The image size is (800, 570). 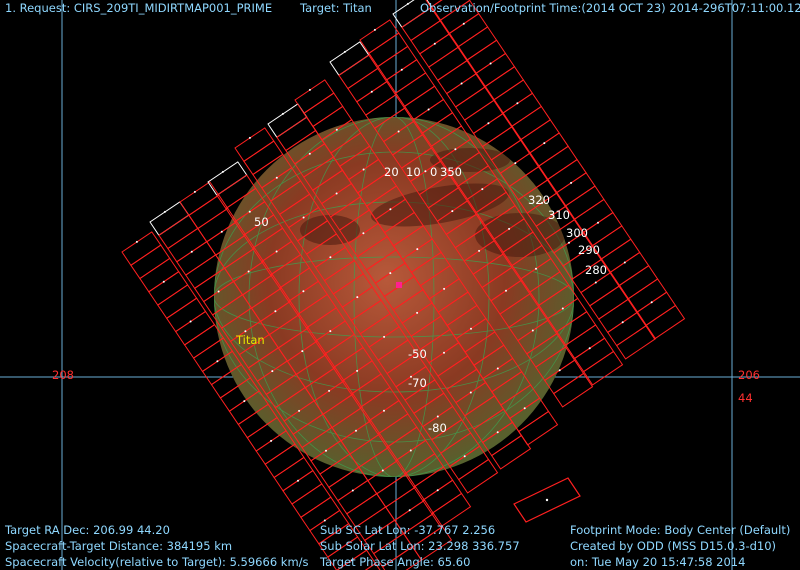 I want to click on lon-label-20: 20, so click(x=391, y=172).